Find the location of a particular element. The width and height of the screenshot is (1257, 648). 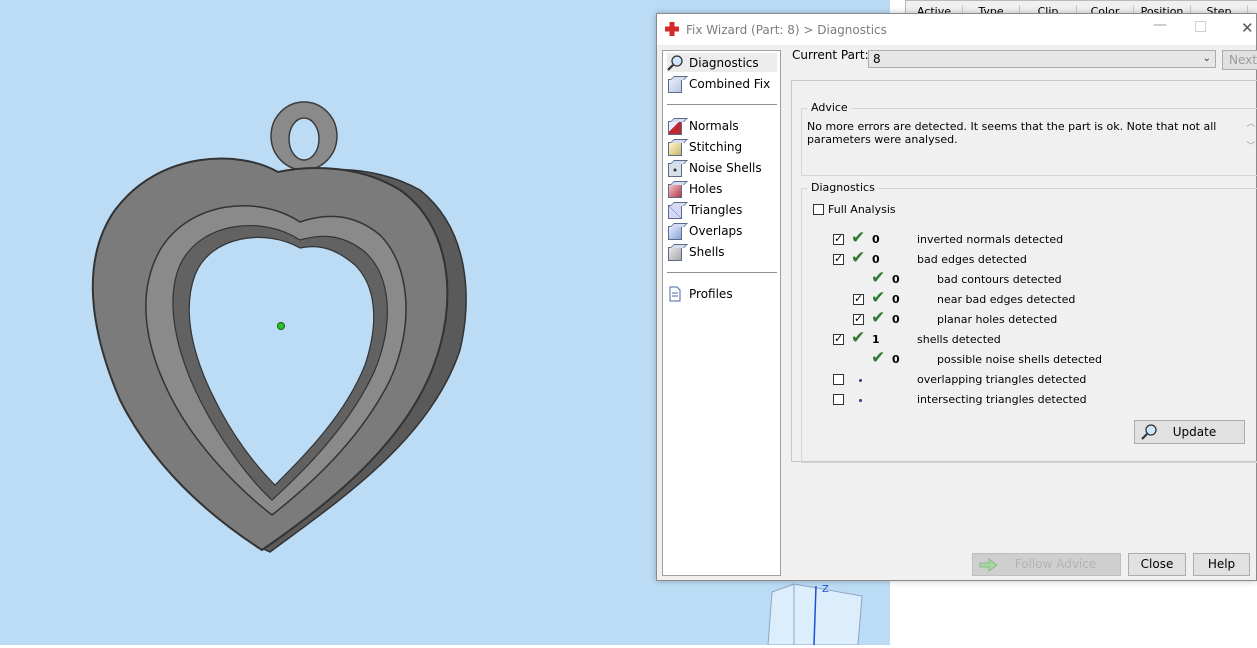

diag-label: near bad edges detected is located at coordinates (1006, 299).